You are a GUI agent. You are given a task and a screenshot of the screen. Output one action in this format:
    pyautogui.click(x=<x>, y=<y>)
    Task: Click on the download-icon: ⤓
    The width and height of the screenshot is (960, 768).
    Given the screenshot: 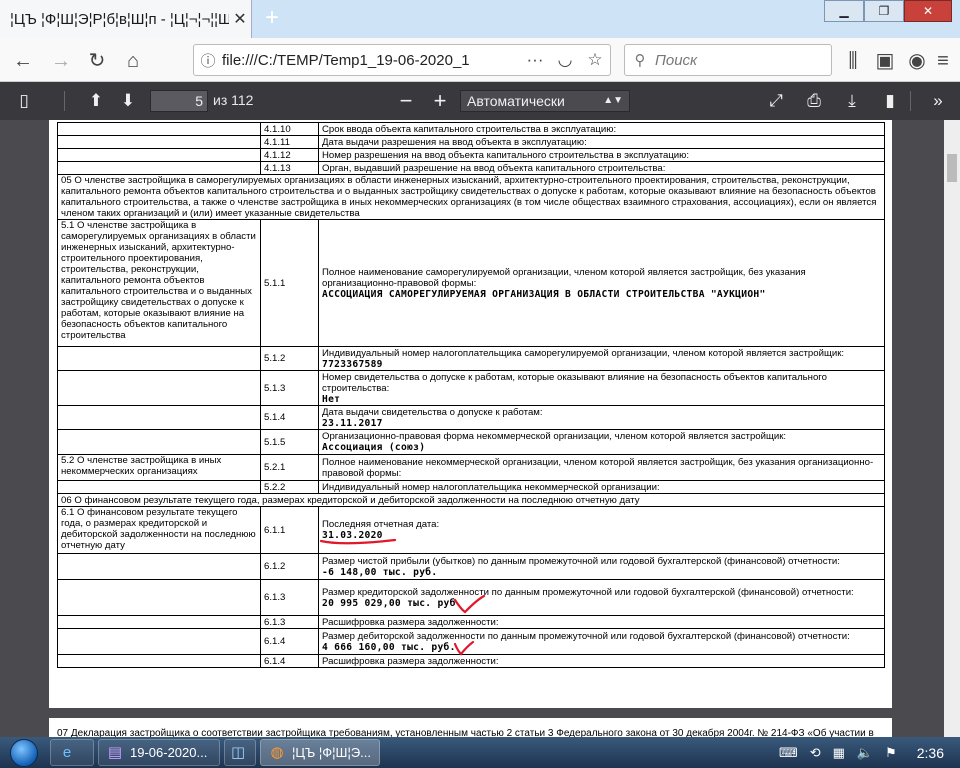 What is the action you would take?
    pyautogui.click(x=852, y=101)
    